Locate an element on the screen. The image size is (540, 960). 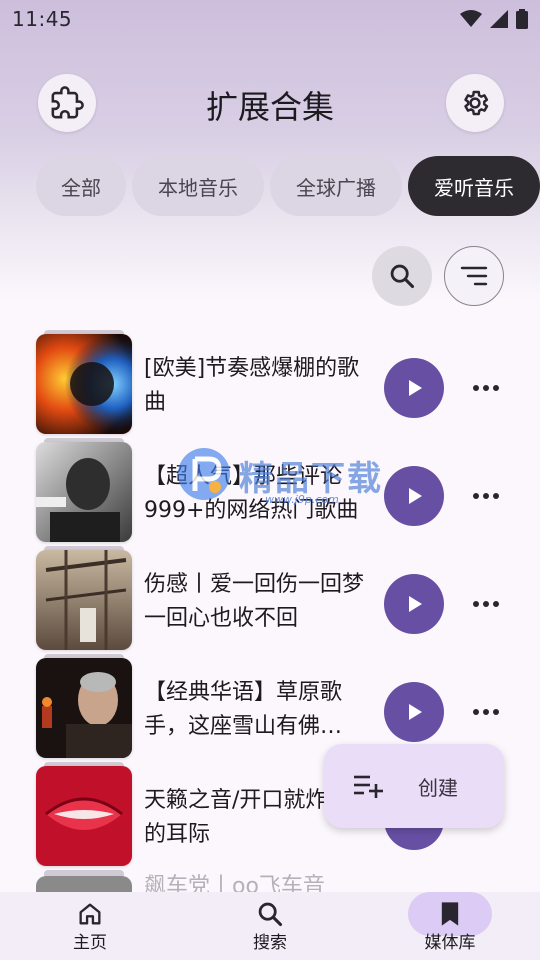
list-item: 【超人气】那些评论999+的网络热门歌曲 is located at coordinates (270, 490).